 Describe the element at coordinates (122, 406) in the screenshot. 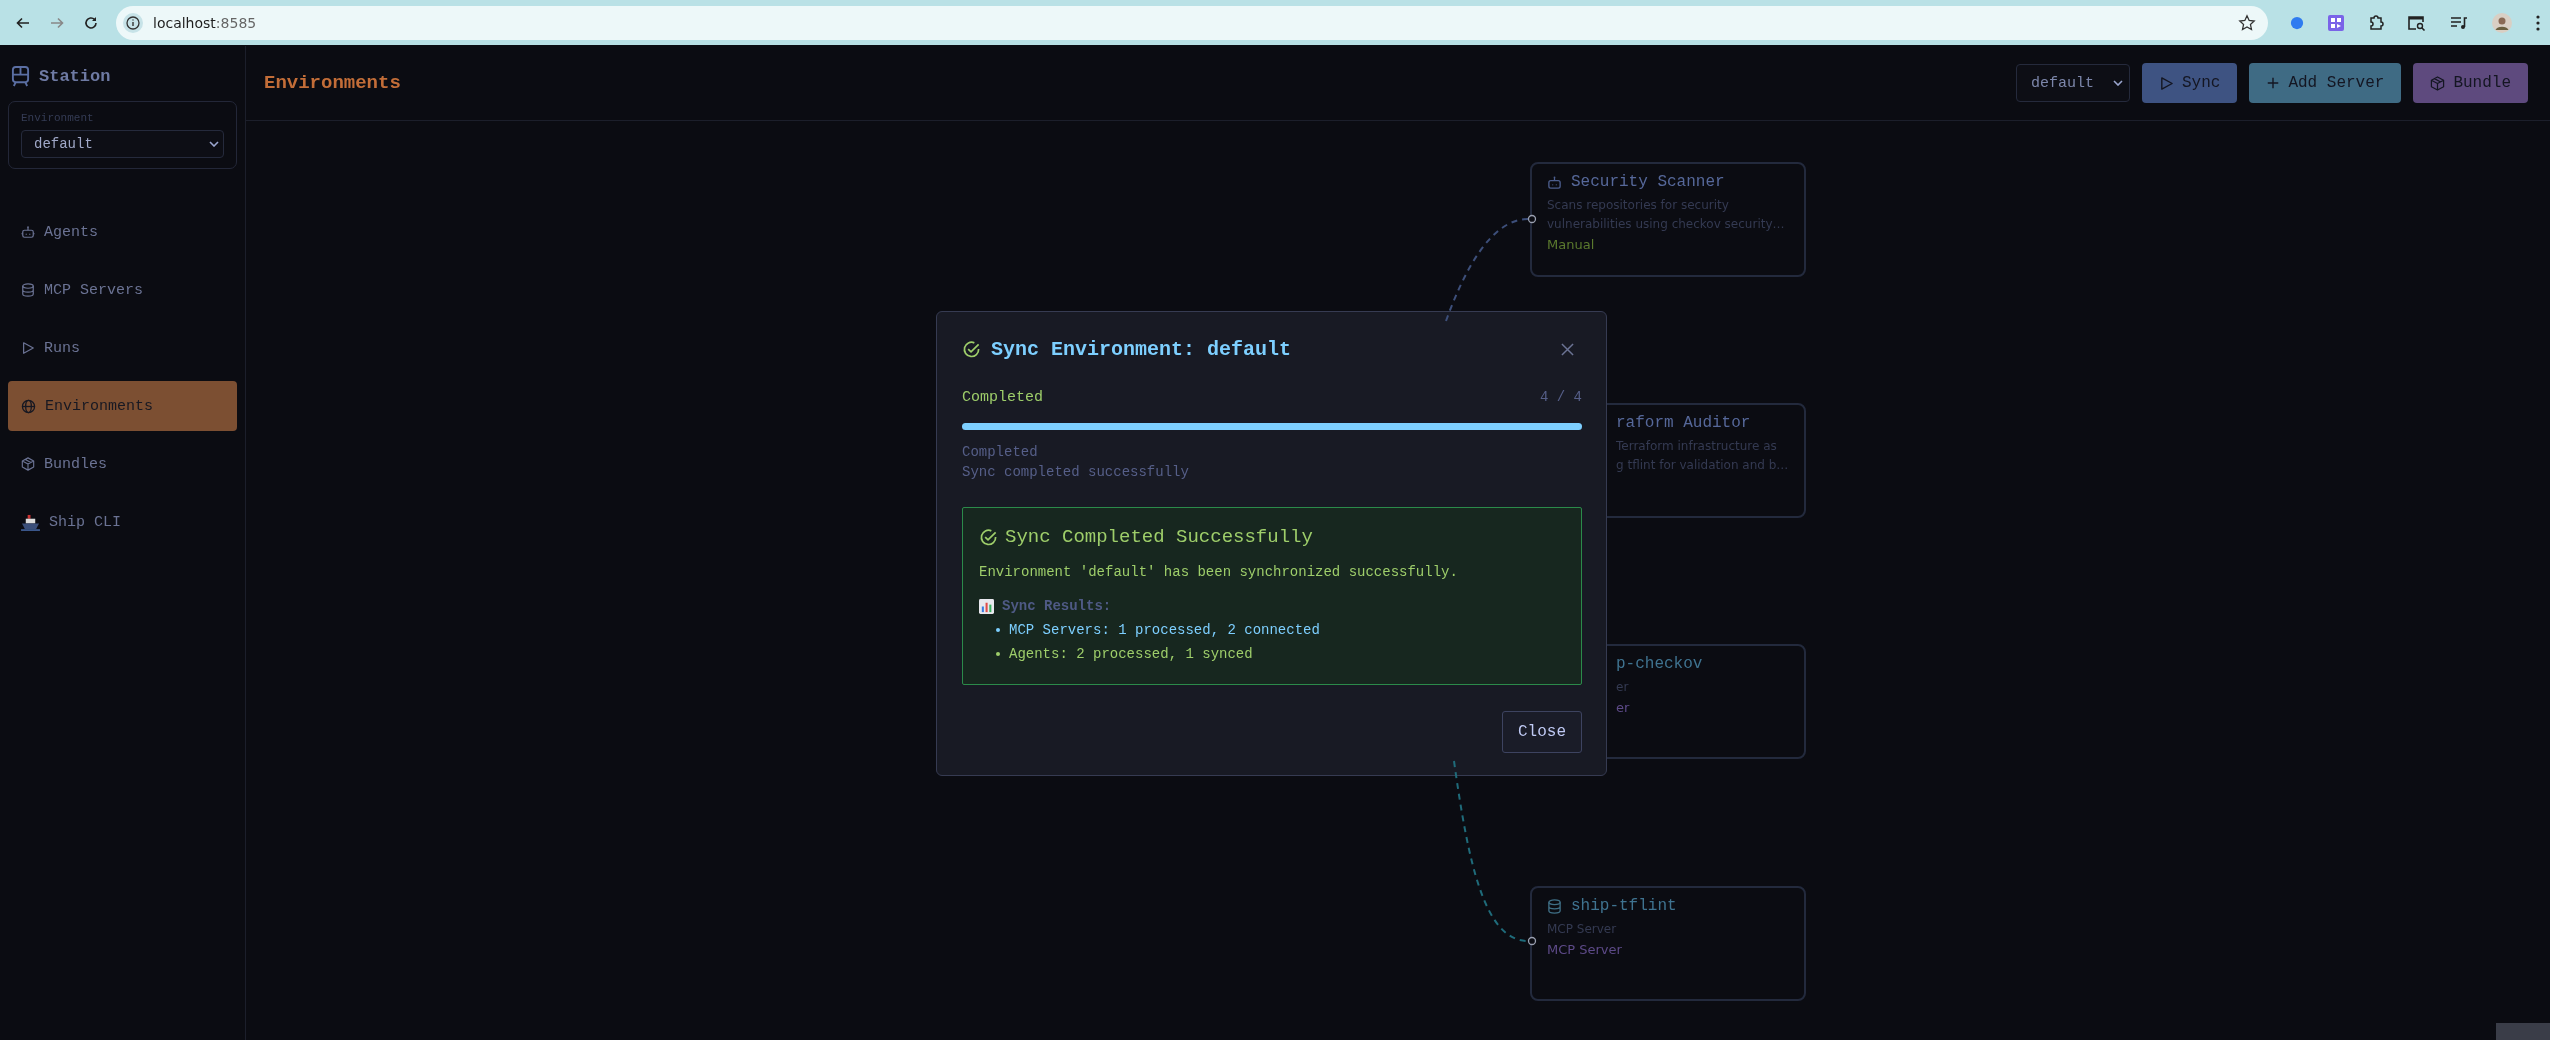

I see `nav-item: Environments` at that location.